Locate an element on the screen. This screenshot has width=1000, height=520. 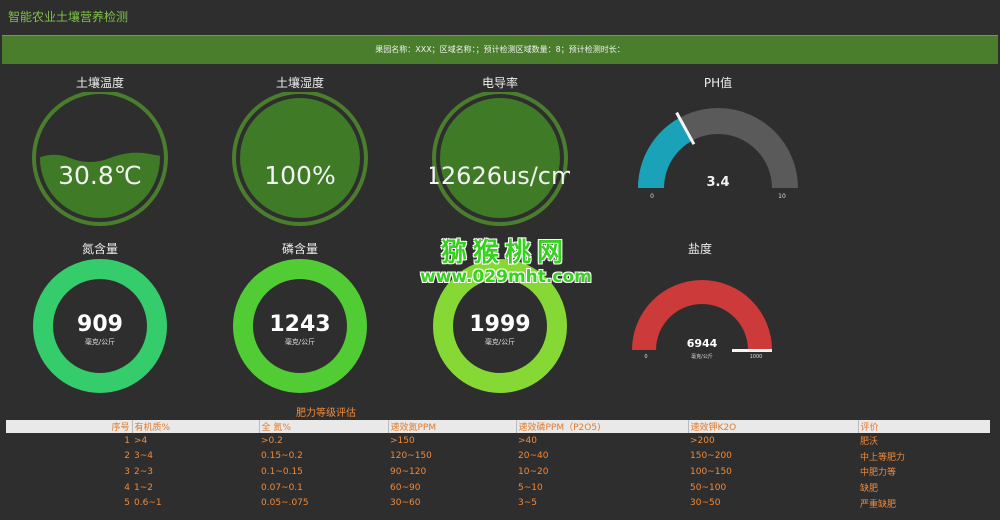
cell-avail-k: 100~150 is located at coordinates (711, 471).